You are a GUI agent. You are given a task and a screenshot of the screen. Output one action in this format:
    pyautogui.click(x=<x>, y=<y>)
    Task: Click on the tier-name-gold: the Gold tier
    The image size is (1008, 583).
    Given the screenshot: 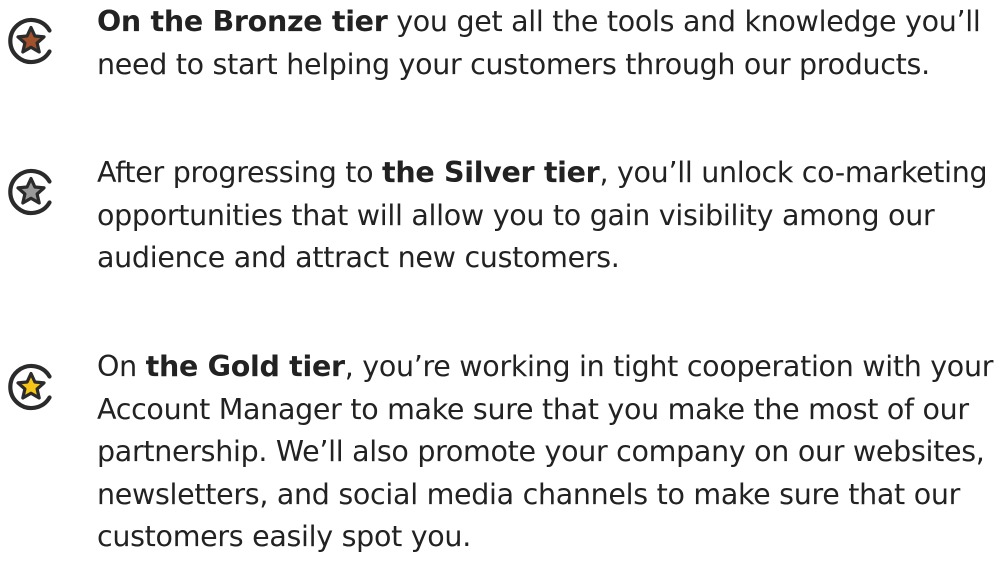 What is the action you would take?
    pyautogui.click(x=245, y=366)
    